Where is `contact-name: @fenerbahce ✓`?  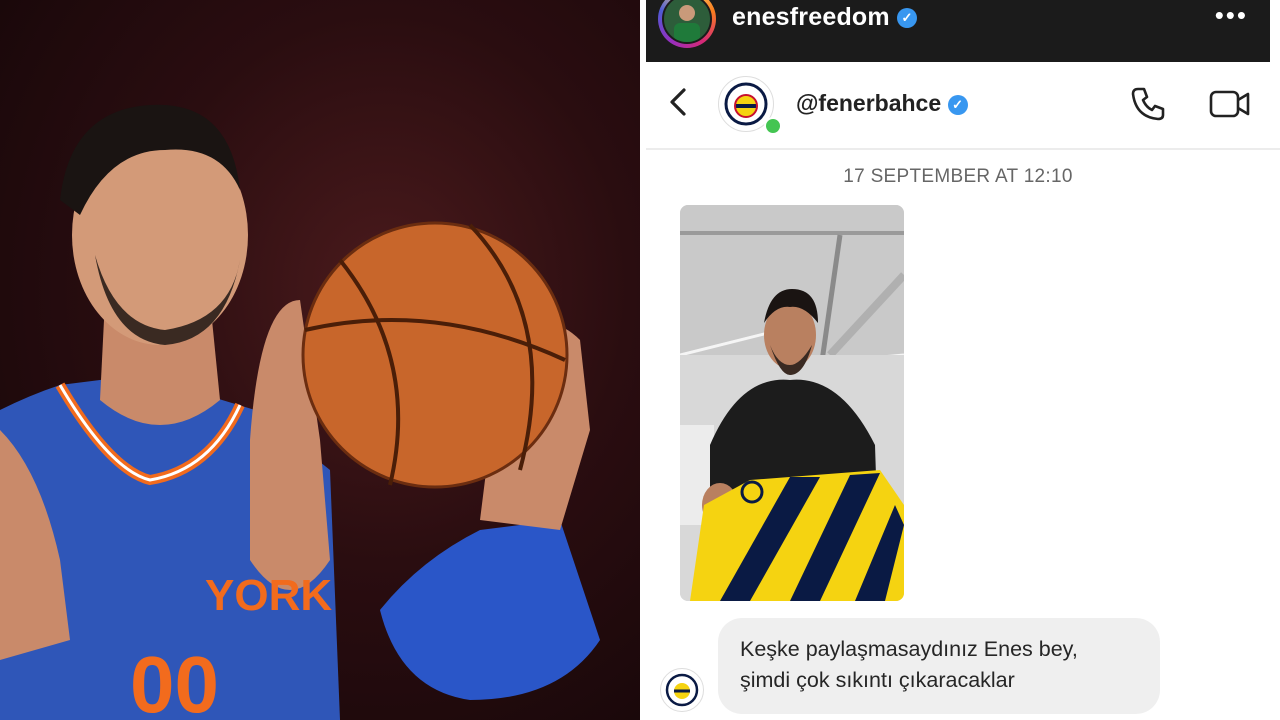 contact-name: @fenerbahce ✓ is located at coordinates (882, 103).